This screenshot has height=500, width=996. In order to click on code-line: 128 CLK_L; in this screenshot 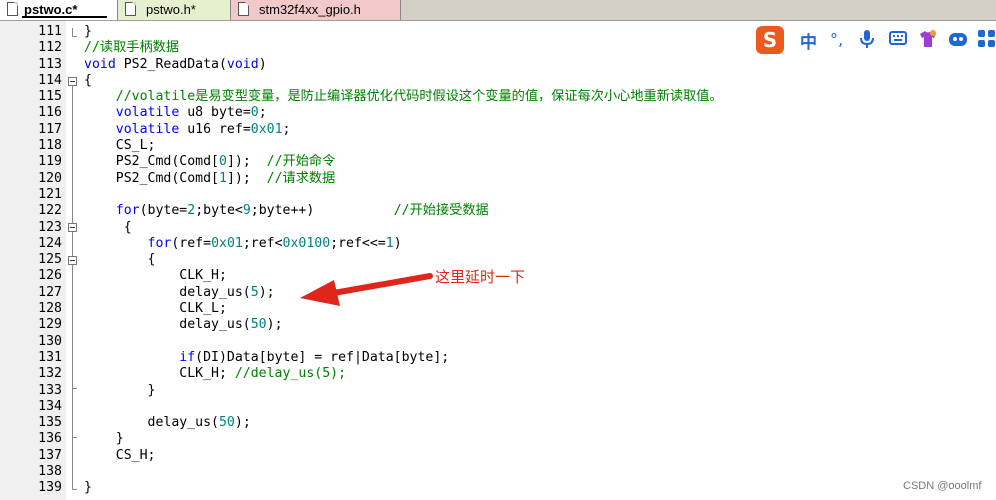, I will do `click(498, 309)`.